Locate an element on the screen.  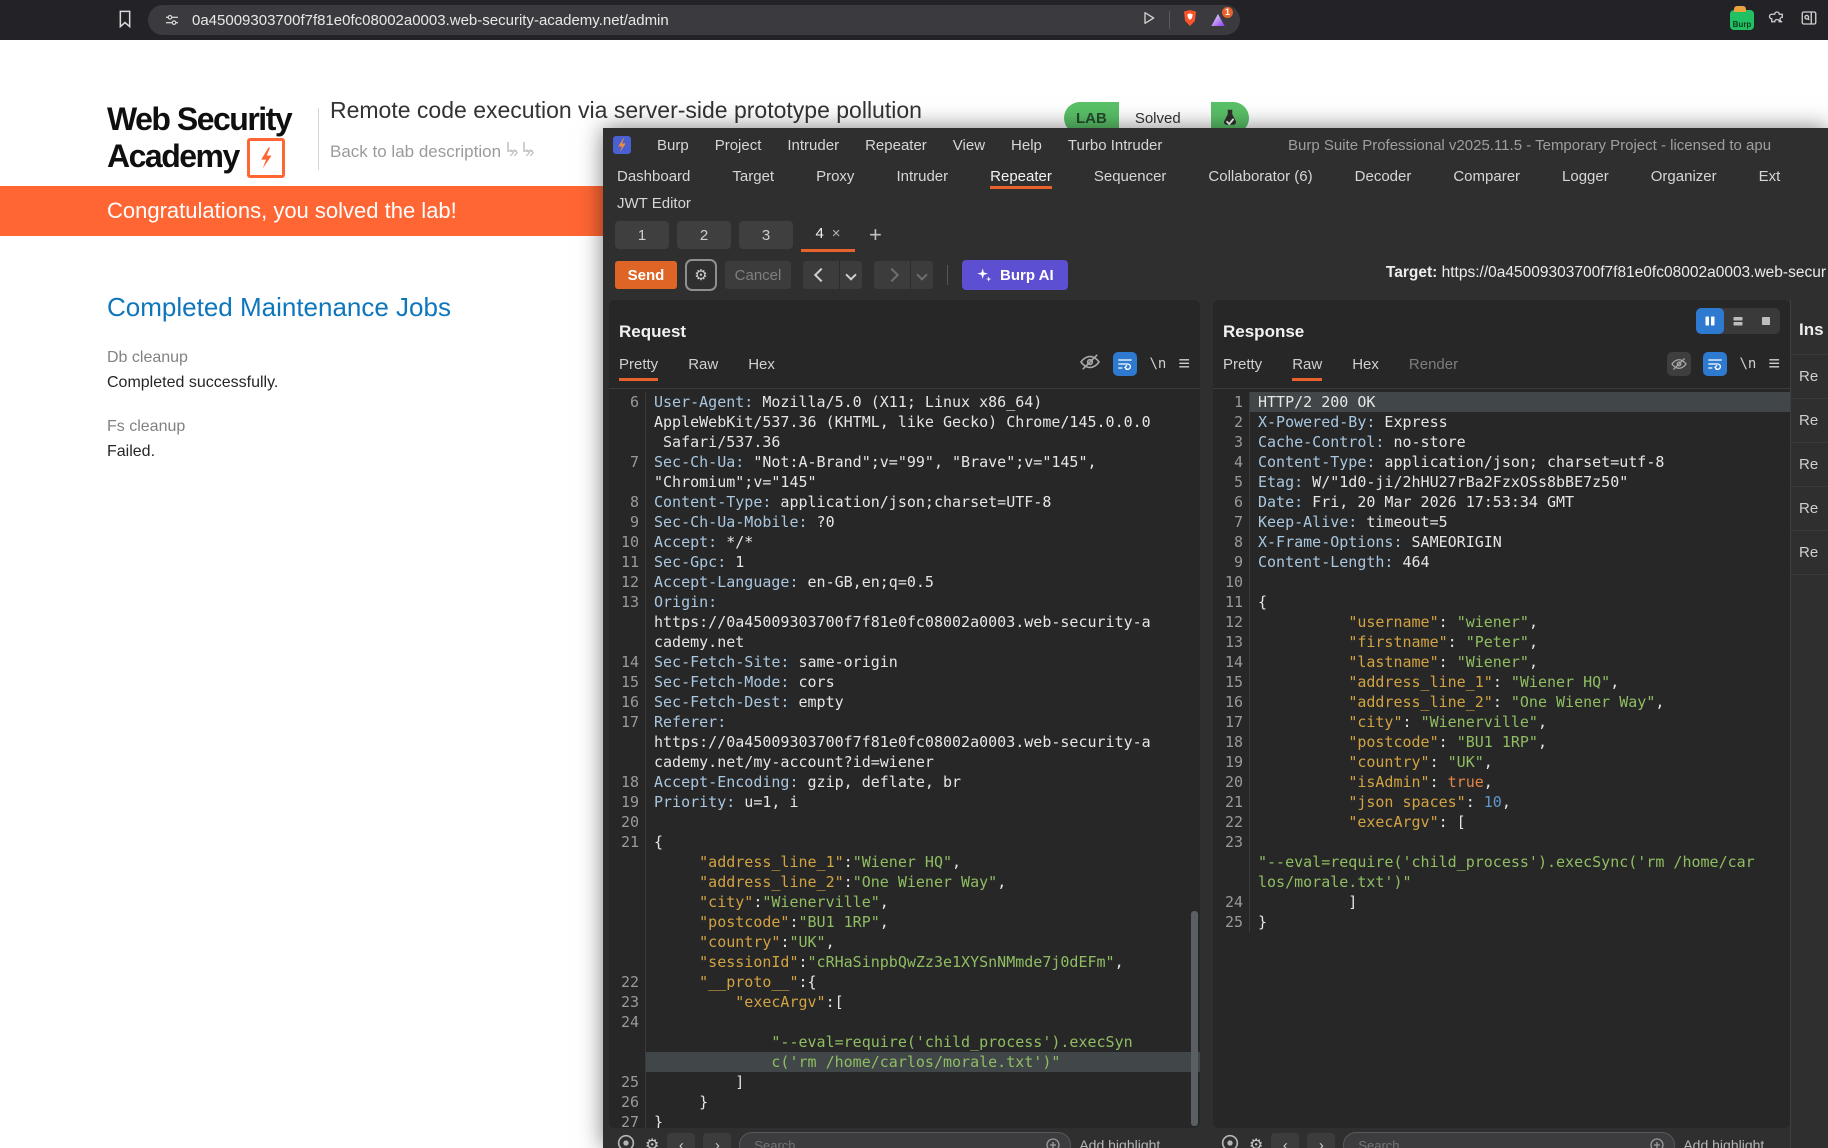
code-line: cademy.net is located at coordinates (904, 642).